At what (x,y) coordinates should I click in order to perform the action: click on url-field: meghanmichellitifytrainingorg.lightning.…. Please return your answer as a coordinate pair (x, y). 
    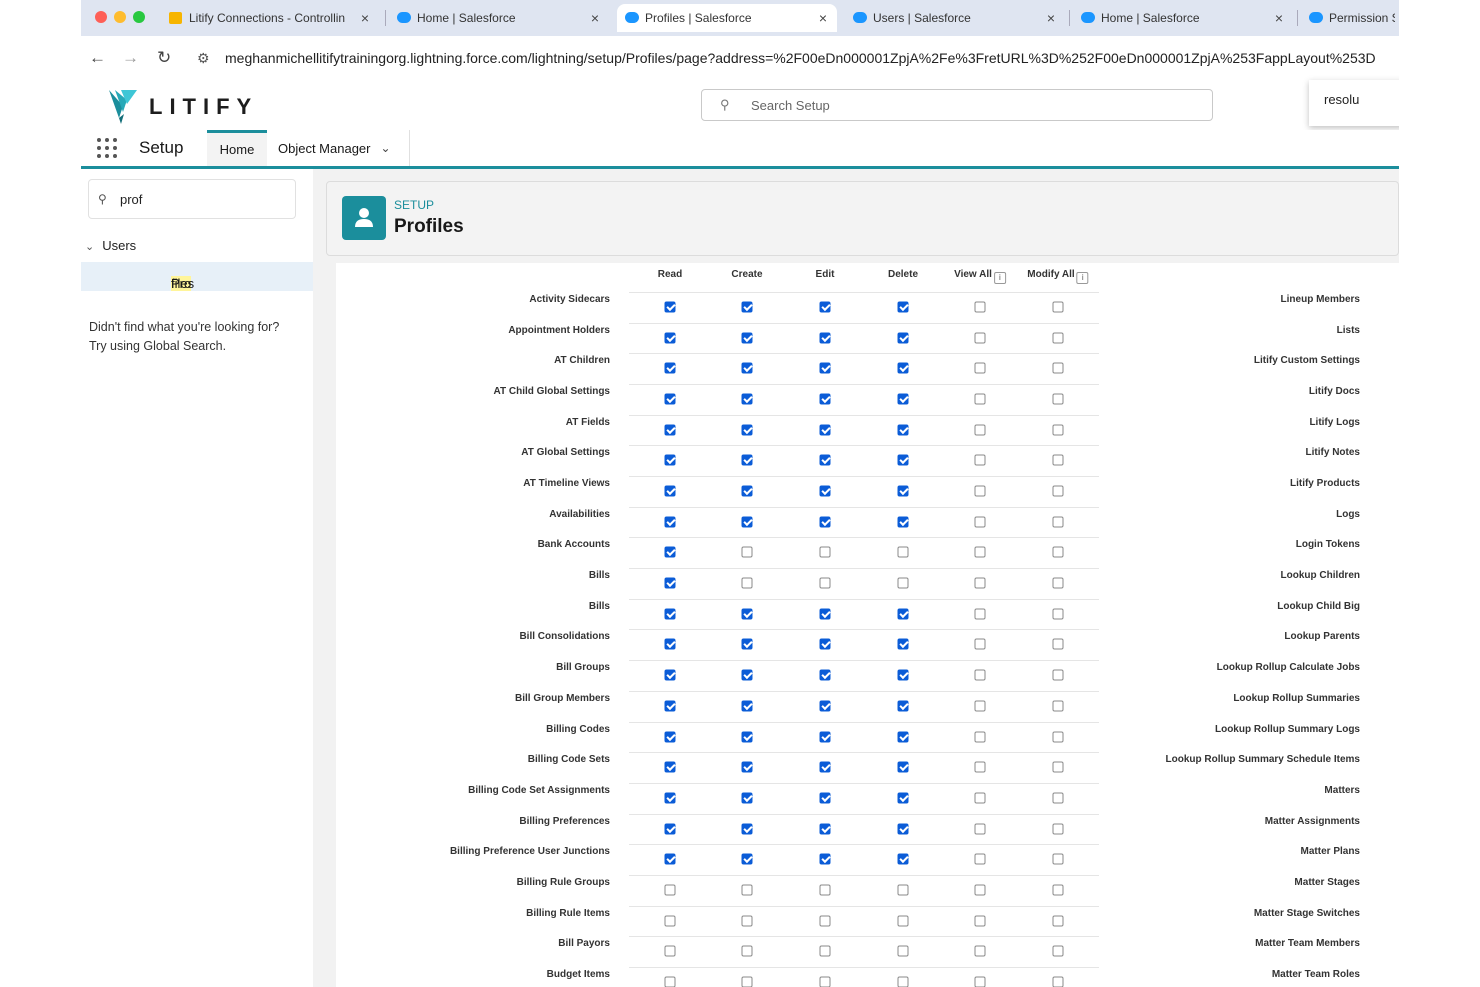
    Looking at the image, I should click on (800, 58).